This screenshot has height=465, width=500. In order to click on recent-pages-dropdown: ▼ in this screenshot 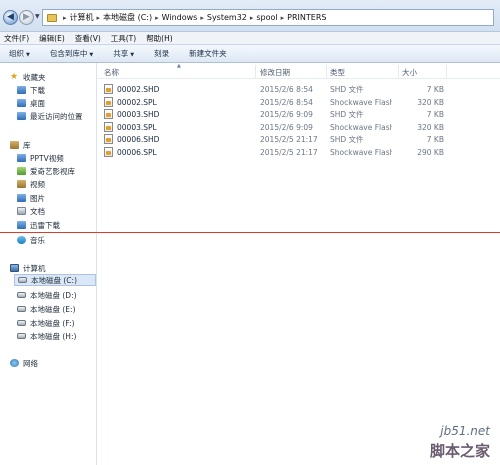, I will do `click(37, 16)`.